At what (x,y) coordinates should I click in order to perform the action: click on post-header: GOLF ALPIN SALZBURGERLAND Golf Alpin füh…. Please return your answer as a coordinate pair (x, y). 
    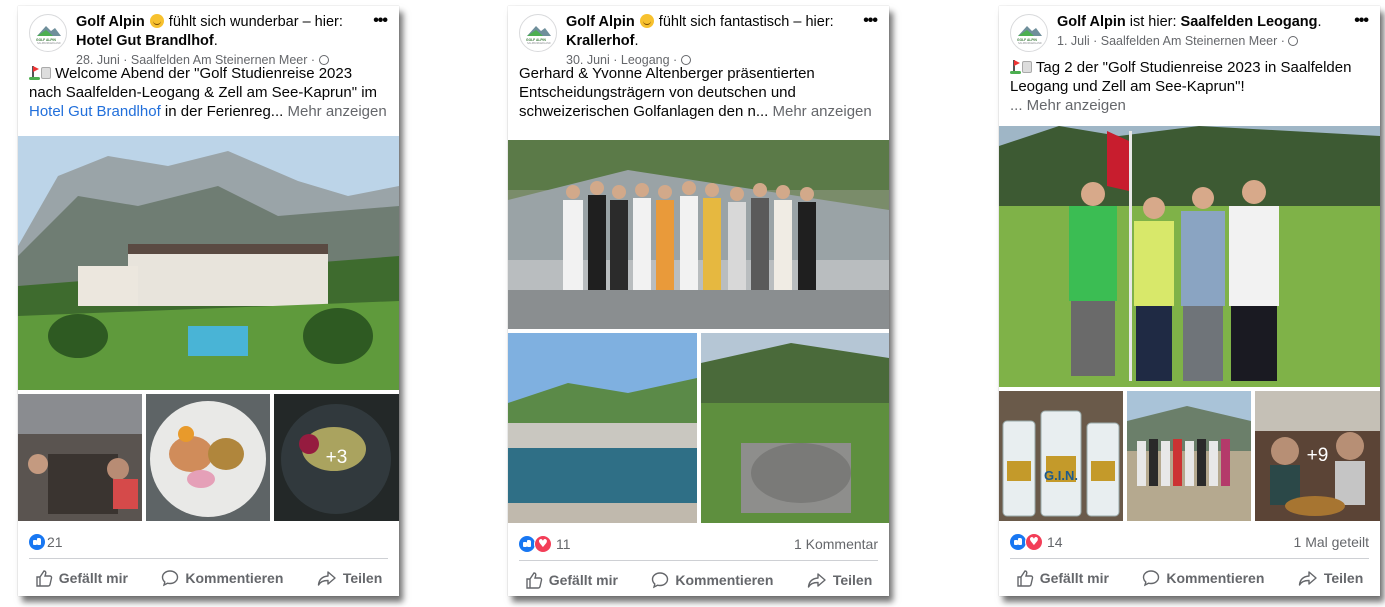
    Looking at the image, I should click on (208, 36).